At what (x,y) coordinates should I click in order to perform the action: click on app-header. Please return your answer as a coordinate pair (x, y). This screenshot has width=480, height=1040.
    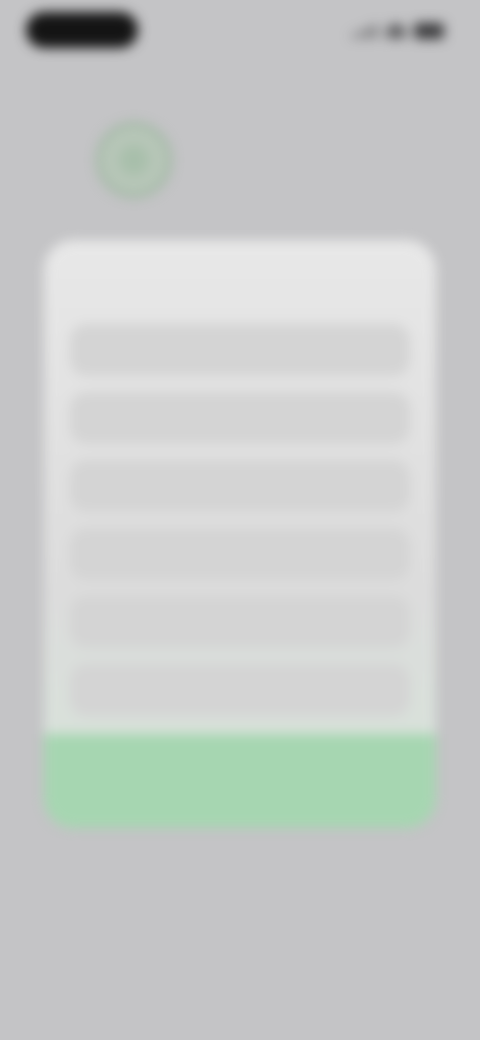
    Looking at the image, I should click on (246, 163).